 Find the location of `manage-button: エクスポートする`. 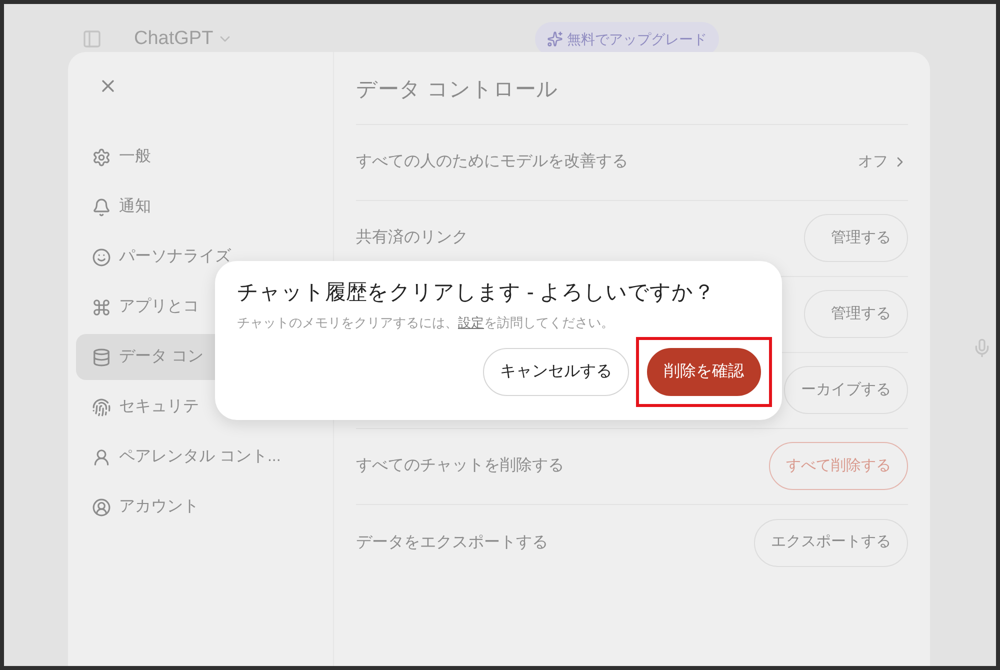

manage-button: エクスポートする is located at coordinates (831, 542).